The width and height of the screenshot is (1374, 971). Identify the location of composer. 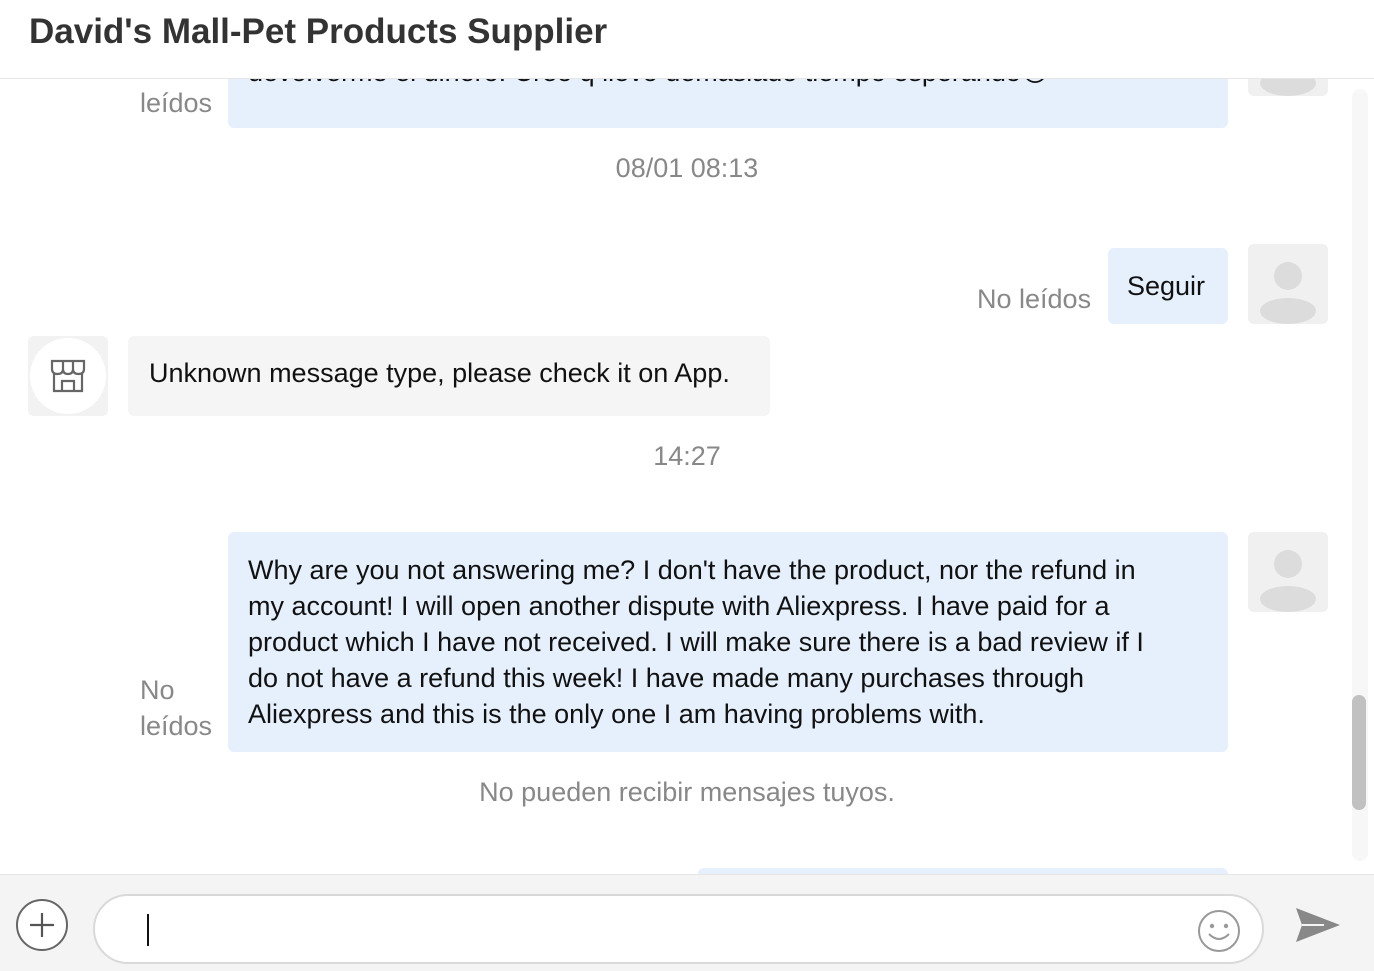
(687, 922).